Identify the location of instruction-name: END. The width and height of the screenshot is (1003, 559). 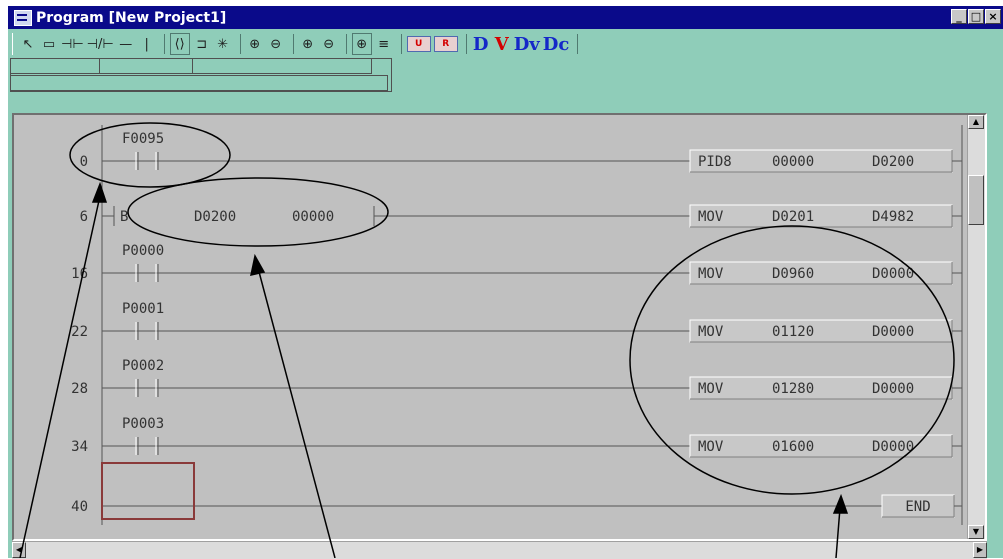
(917, 507).